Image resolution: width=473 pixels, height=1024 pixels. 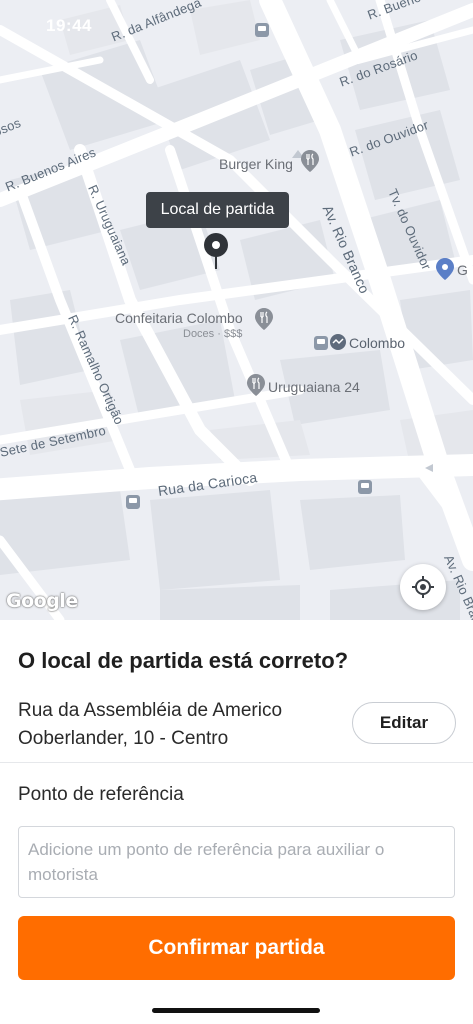 I want to click on pickup-tooltip: Local de partida, so click(x=217, y=210).